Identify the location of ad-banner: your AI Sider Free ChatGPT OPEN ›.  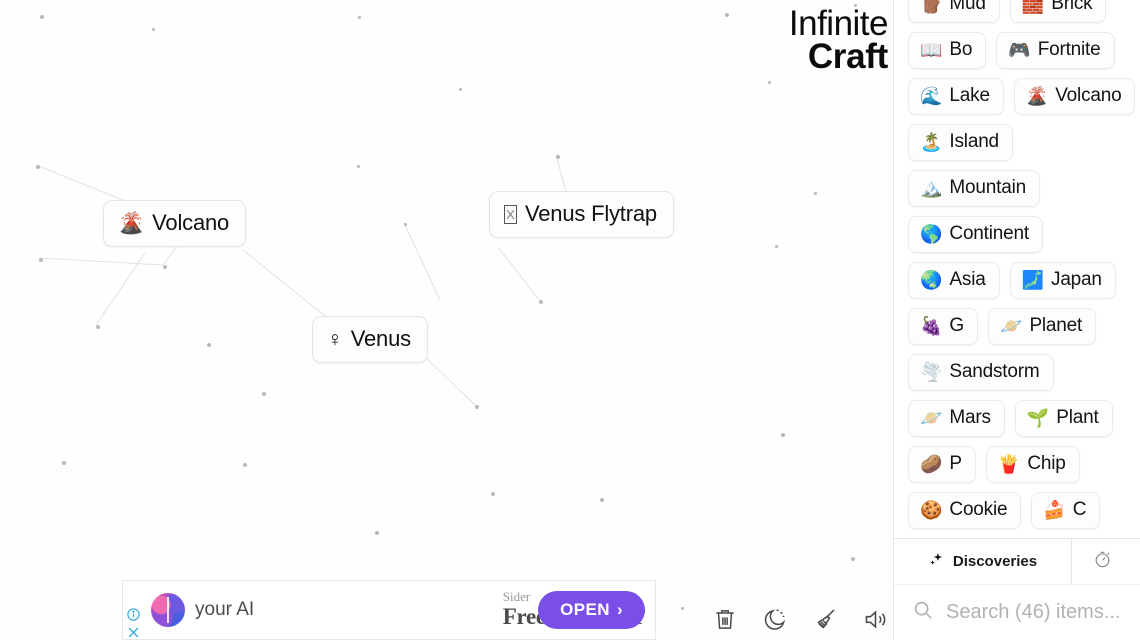
(389, 610).